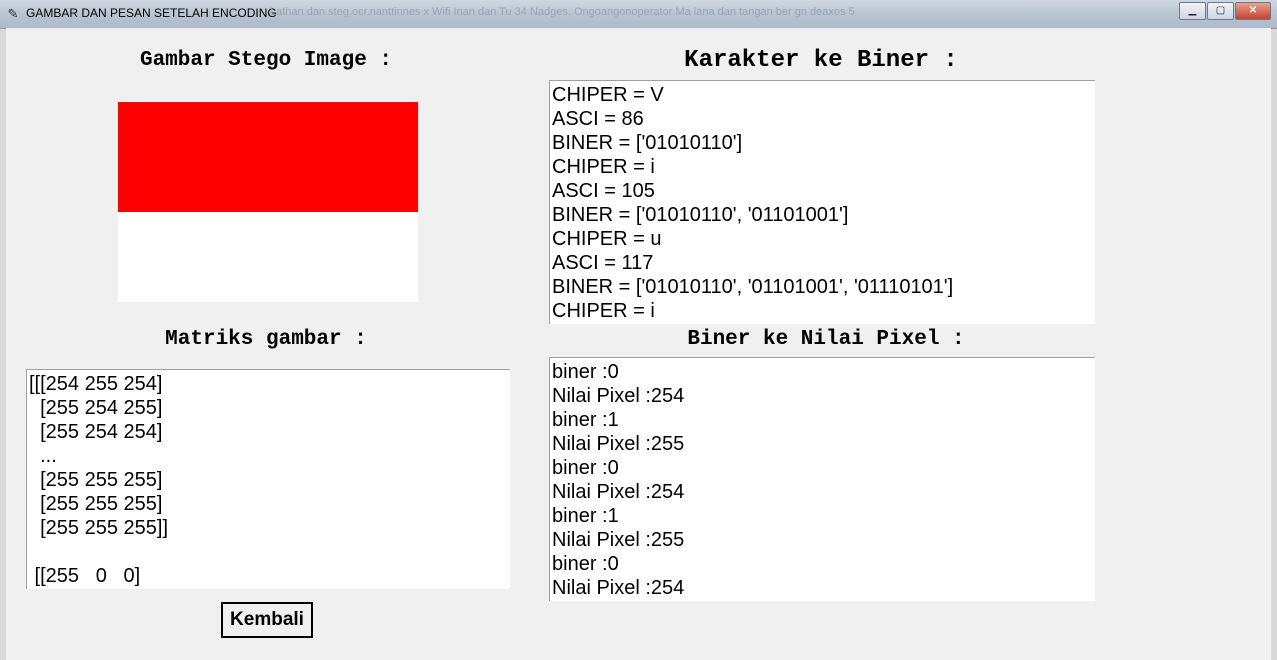 The image size is (1277, 660). I want to click on window-title: GAMBAR DAN PESAN SETELAH ENCODING, so click(151, 13).